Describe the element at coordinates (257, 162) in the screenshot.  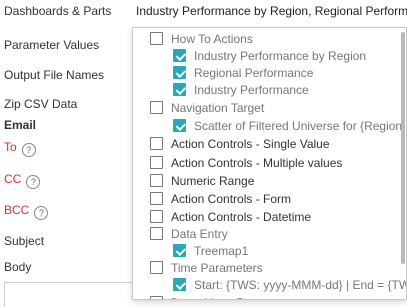
I see `dropdown-item-label: Action Controls - Multiple values` at that location.